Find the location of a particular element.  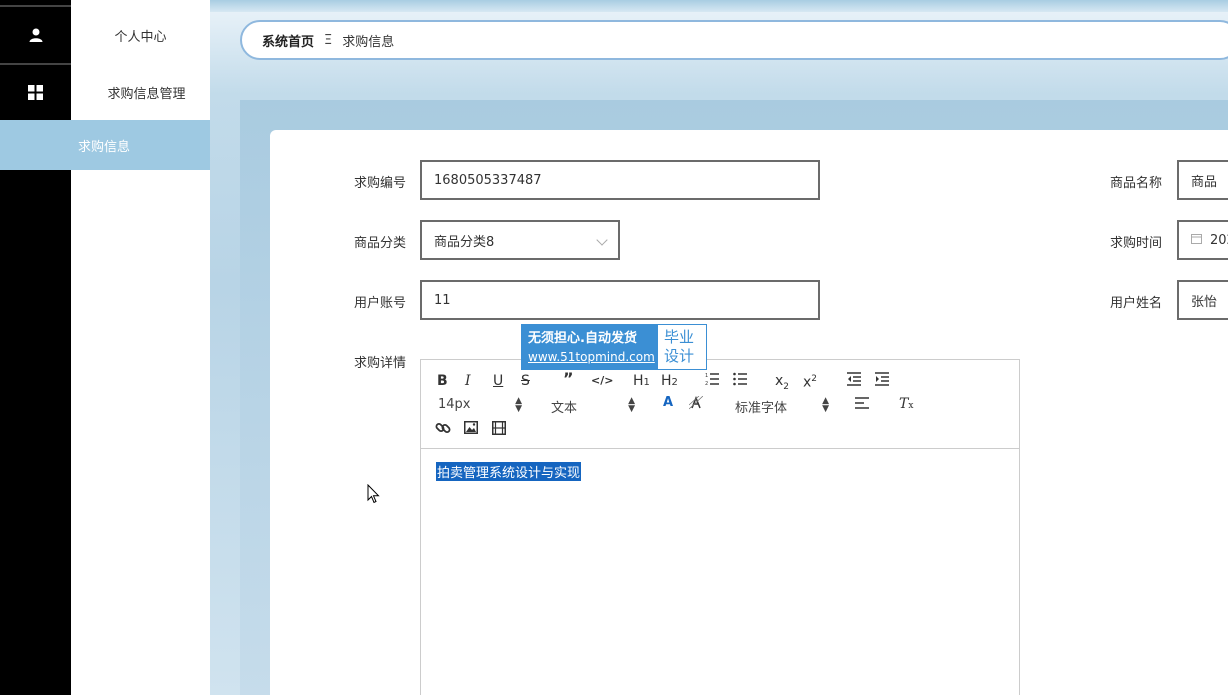

user-name-value: 张怡 is located at coordinates (1204, 302).